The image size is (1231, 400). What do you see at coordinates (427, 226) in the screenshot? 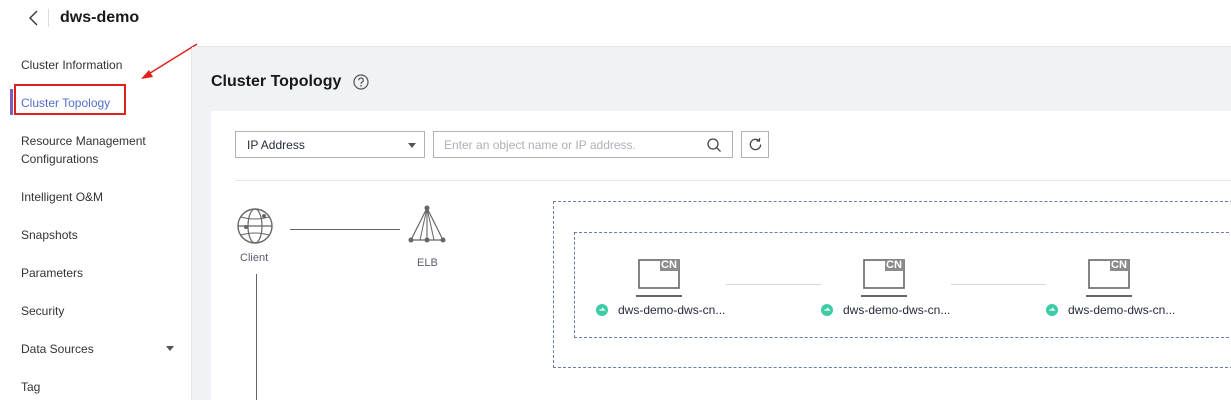
I see `elb-icon` at bounding box center [427, 226].